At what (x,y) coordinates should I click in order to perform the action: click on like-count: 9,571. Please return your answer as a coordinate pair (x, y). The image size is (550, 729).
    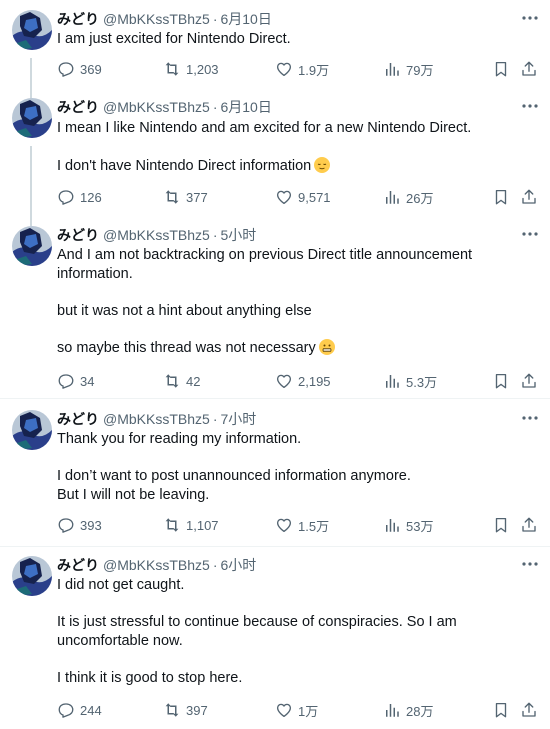
    Looking at the image, I should click on (314, 197).